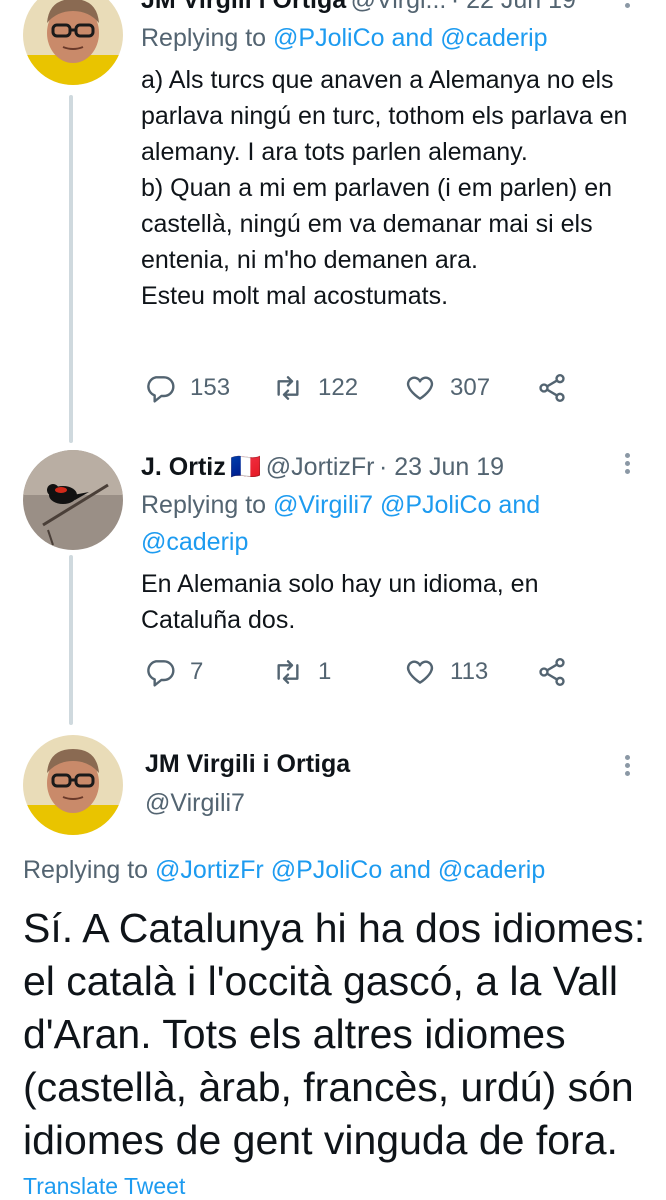  I want to click on tweet2-author-name: J. Ortiz, so click(183, 467).